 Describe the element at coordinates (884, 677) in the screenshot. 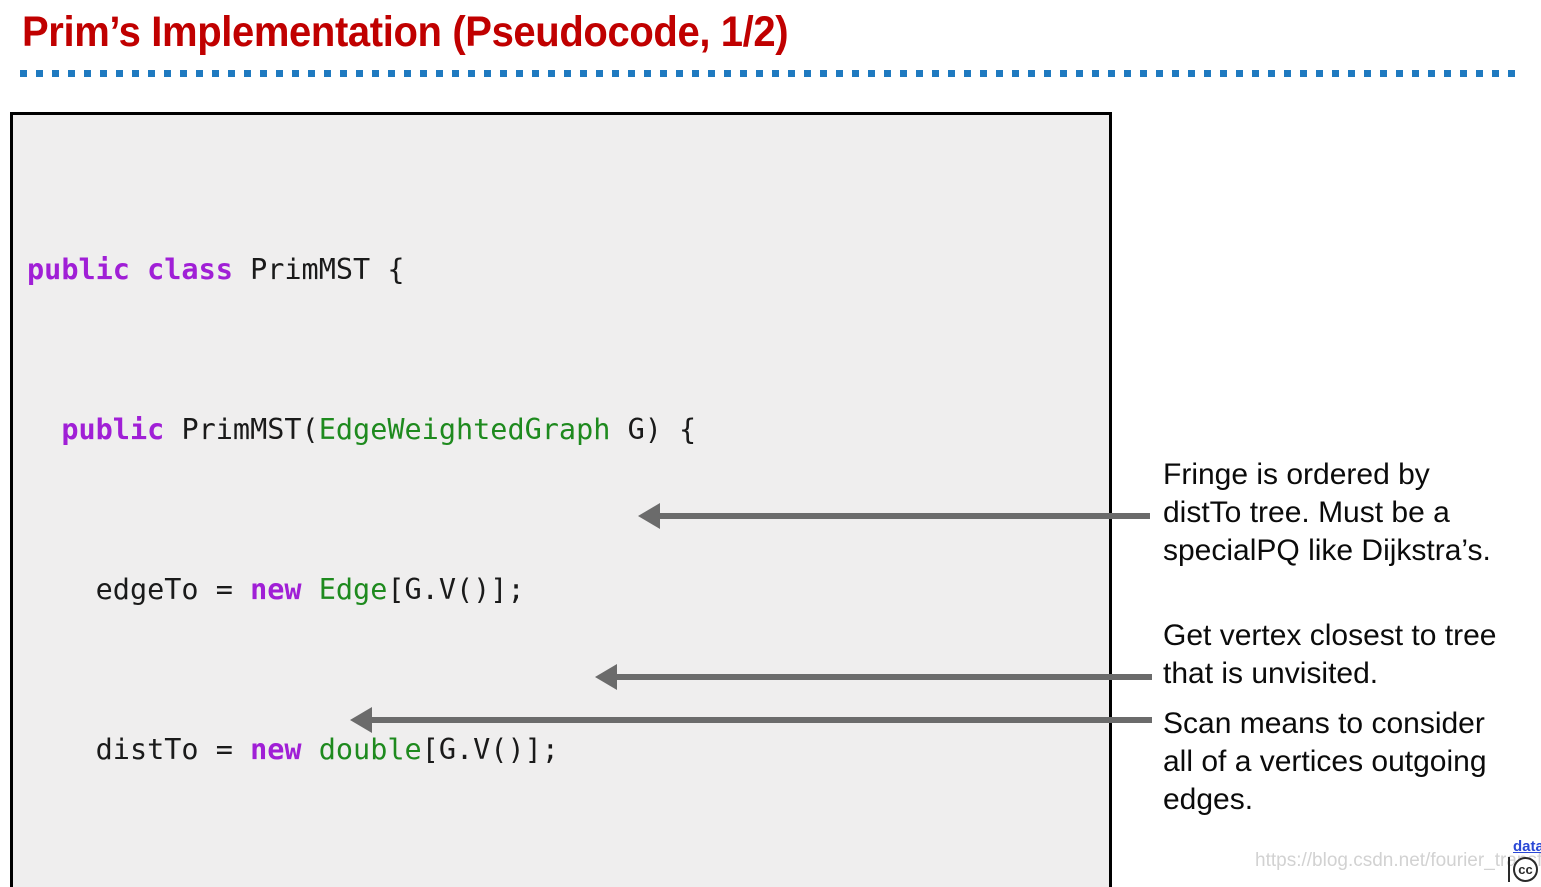

I see `arrow-del-min-line` at that location.